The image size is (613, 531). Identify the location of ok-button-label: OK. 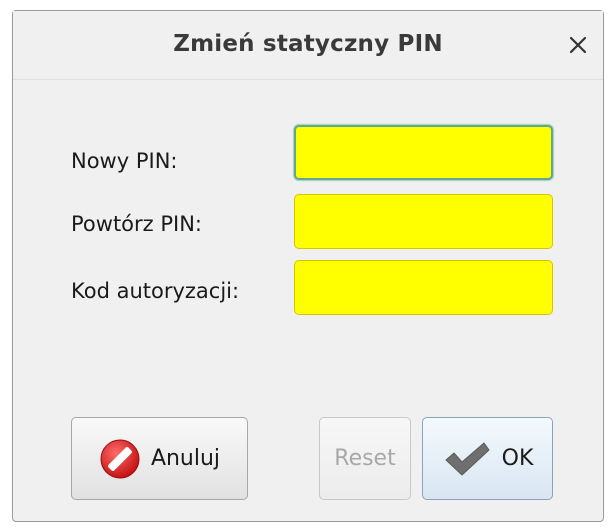
(517, 458).